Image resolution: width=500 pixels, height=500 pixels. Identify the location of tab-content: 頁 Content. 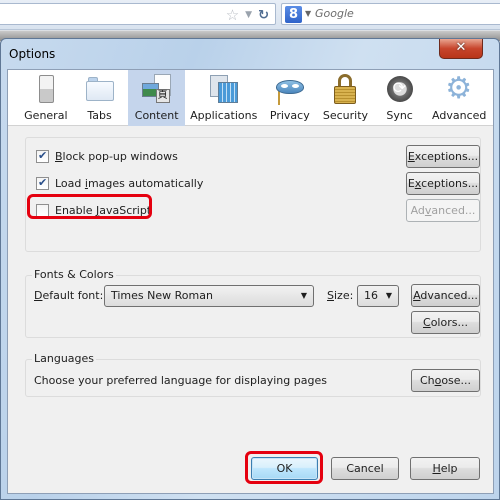
(156, 98).